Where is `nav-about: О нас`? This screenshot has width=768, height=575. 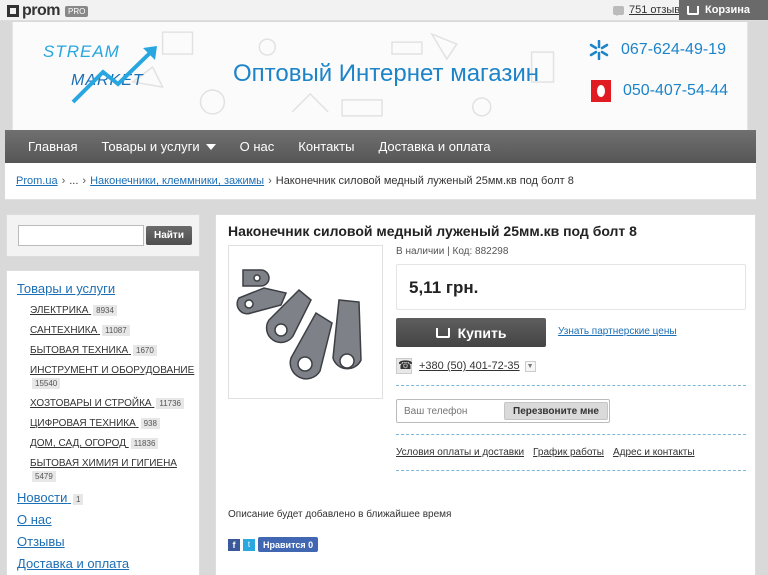 nav-about: О нас is located at coordinates (257, 146).